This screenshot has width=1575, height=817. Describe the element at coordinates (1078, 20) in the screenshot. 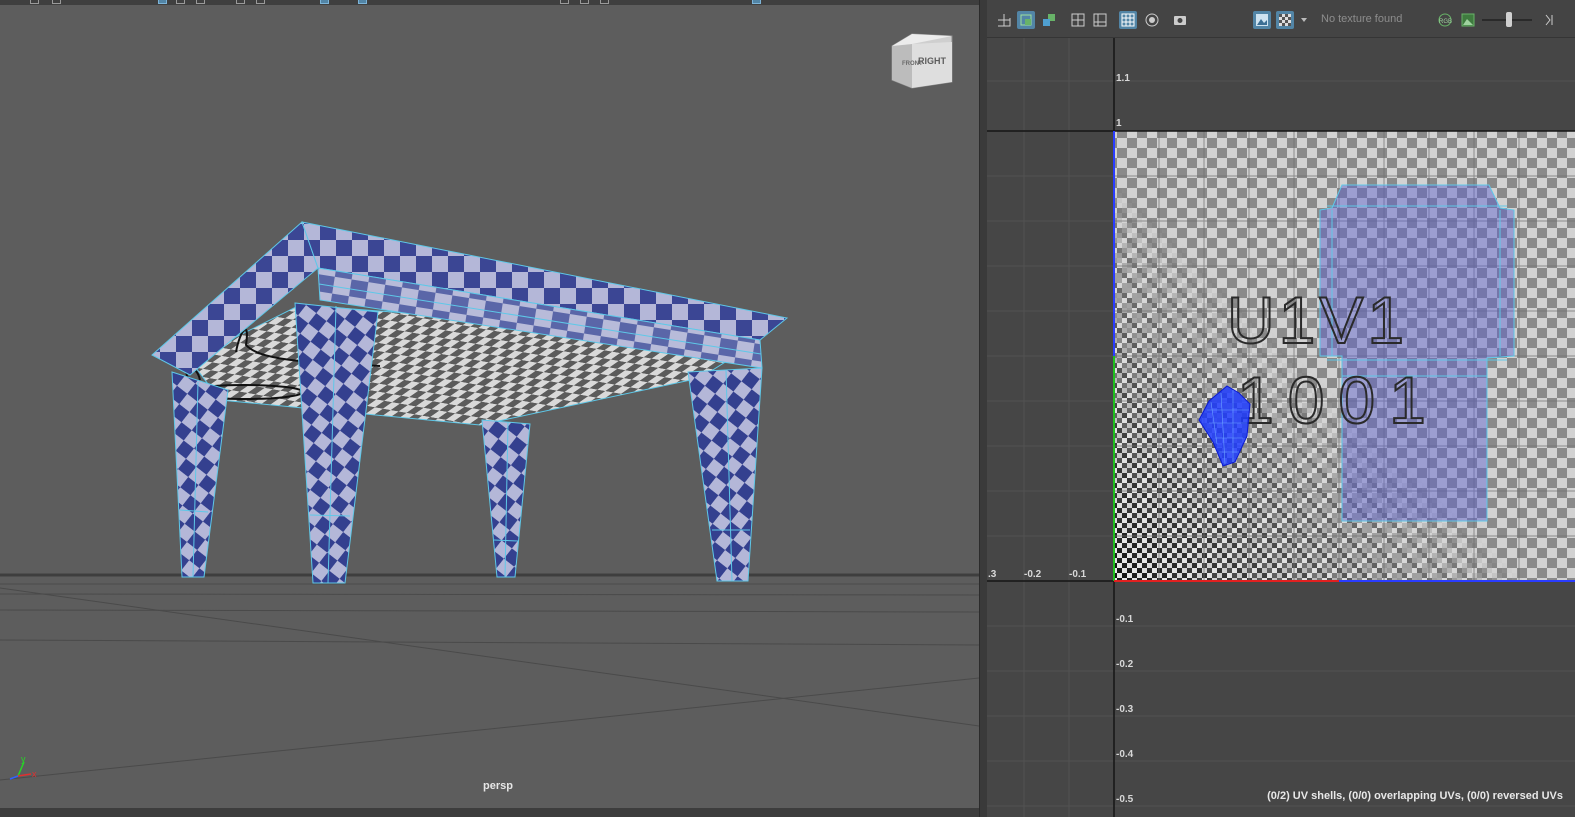

I see `uv-grid-icon` at that location.